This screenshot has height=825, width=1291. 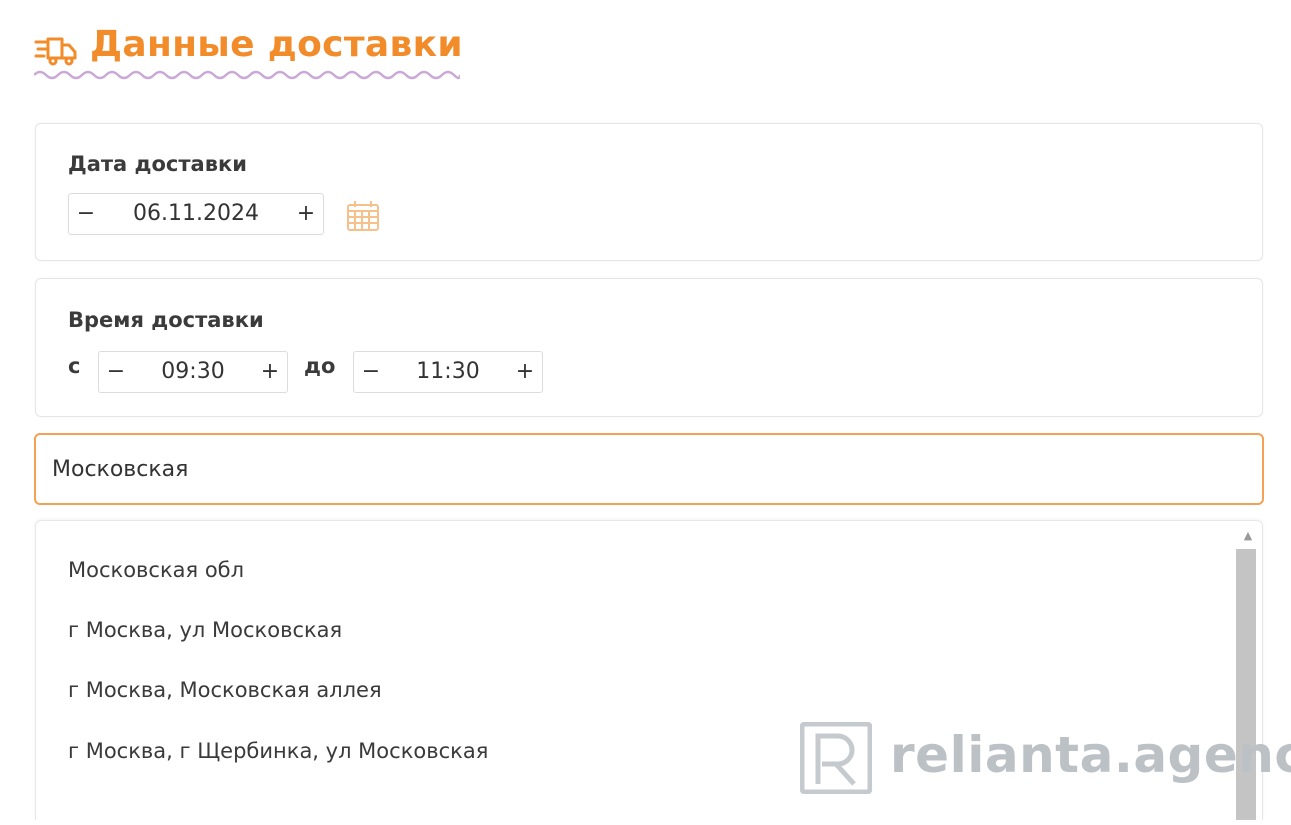 What do you see at coordinates (116, 372) in the screenshot?
I see `time-from-decrement-button: −` at bounding box center [116, 372].